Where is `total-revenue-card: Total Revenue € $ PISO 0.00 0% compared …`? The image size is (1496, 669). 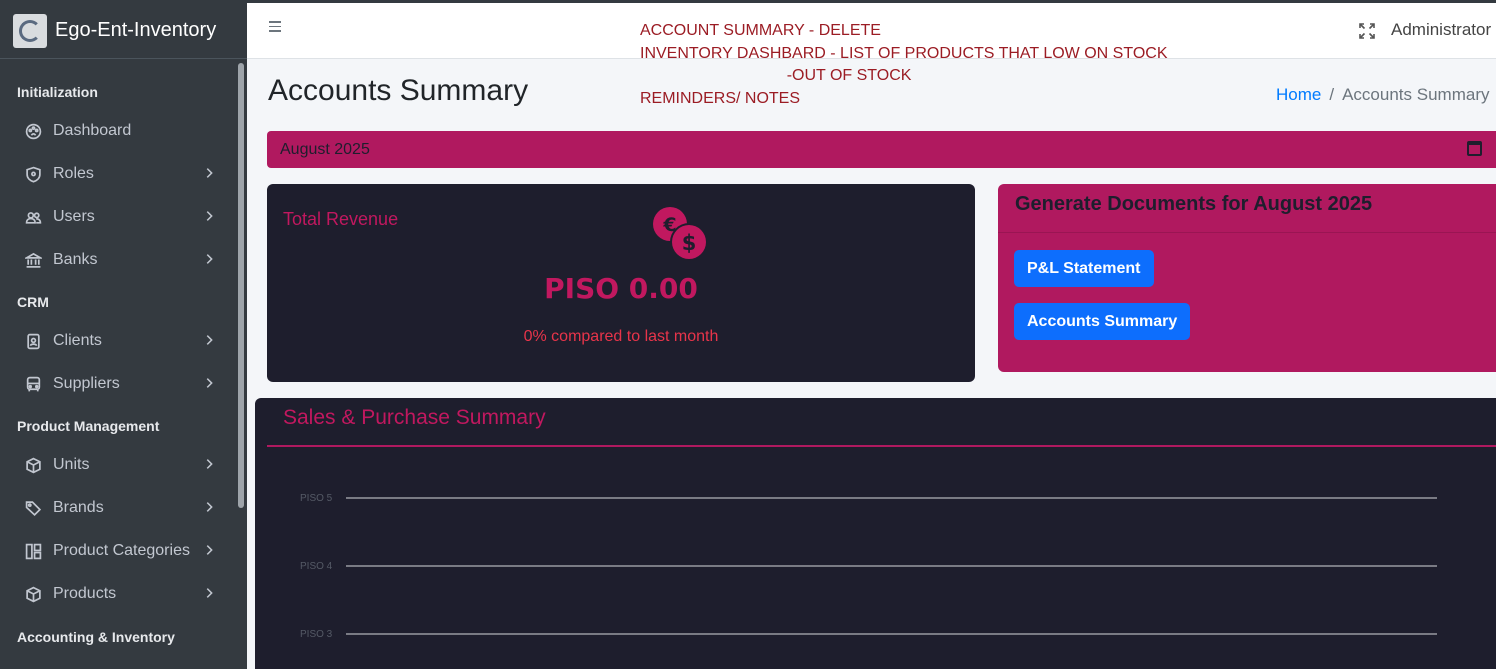 total-revenue-card: Total Revenue € $ PISO 0.00 0% compared … is located at coordinates (621, 283).